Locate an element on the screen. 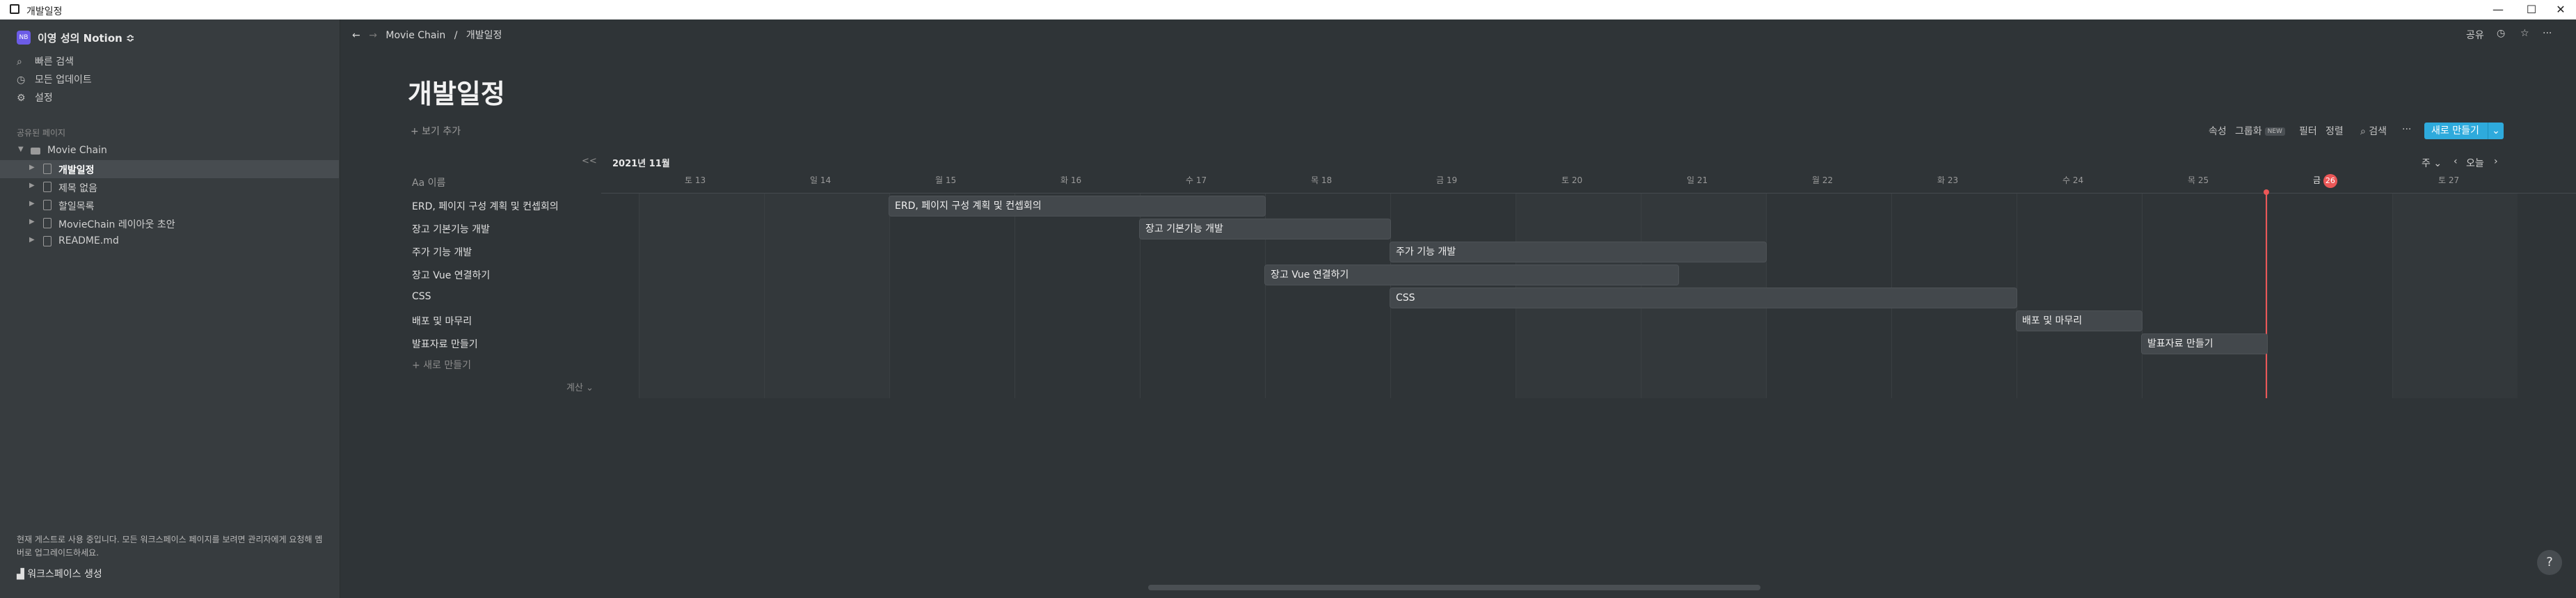  zoom-scale-select: 주 ⌄ is located at coordinates (2432, 163).